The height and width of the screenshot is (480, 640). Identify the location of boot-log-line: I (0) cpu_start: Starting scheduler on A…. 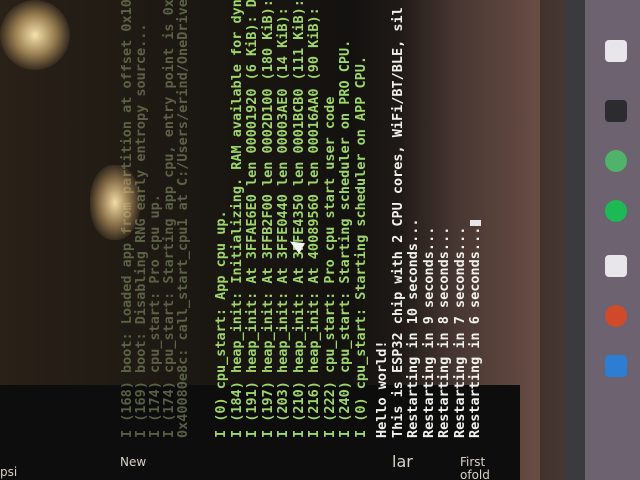
(360, 246).